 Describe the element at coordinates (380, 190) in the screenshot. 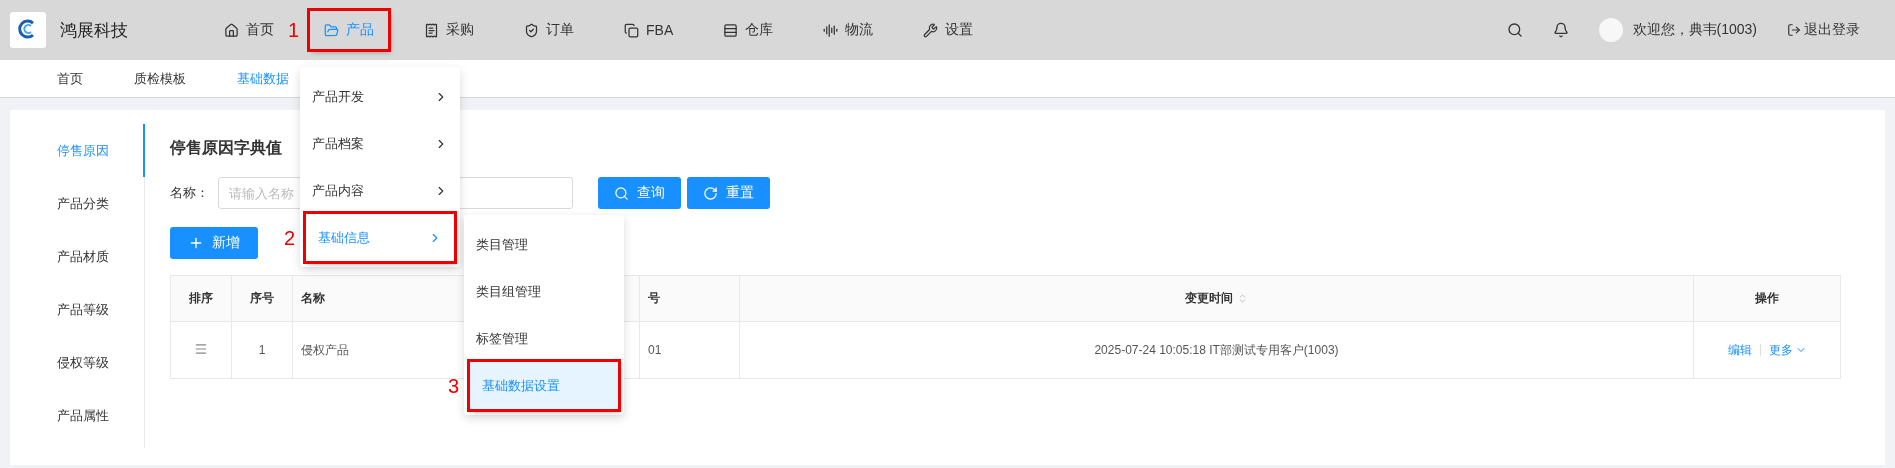

I see `menu-item: 产品内容` at that location.